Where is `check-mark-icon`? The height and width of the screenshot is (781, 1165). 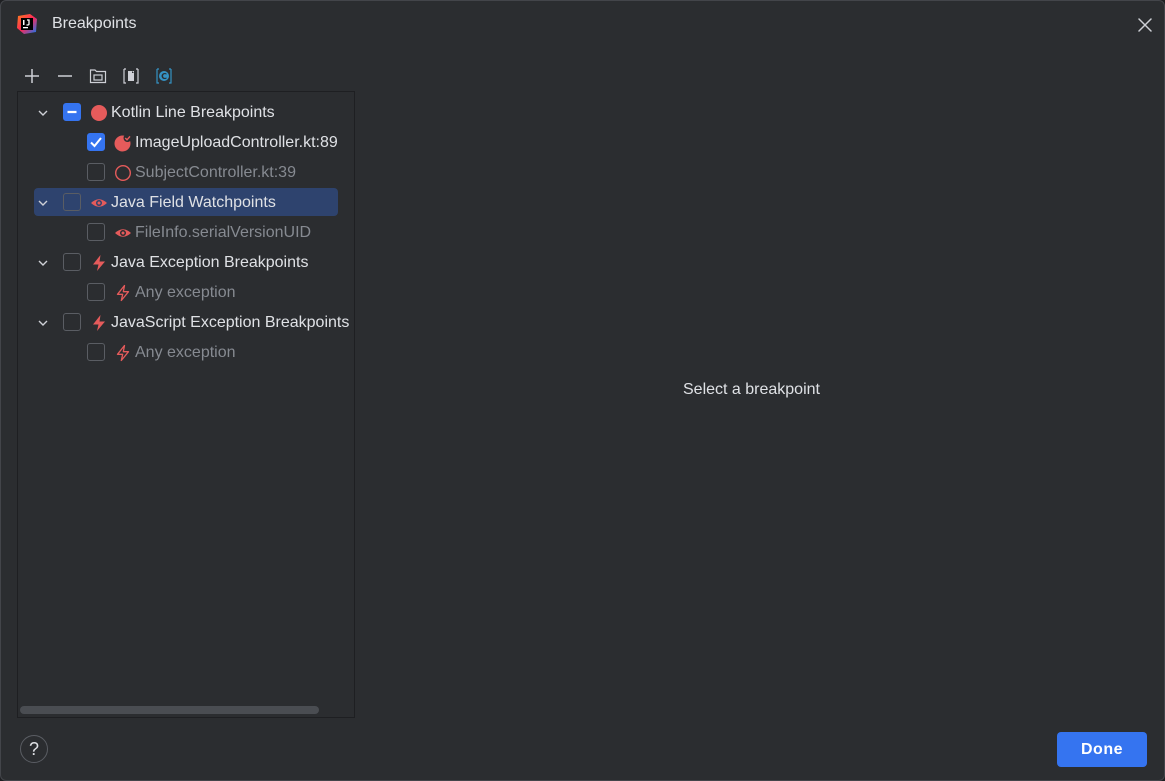
check-mark-icon is located at coordinates (96, 142).